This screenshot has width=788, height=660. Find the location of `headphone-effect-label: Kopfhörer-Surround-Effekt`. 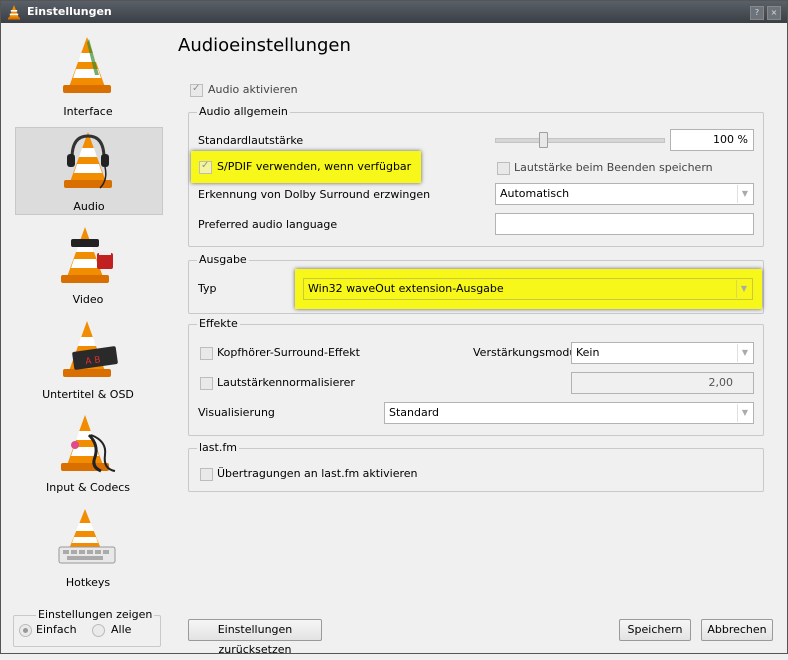

headphone-effect-label: Kopfhörer-Surround-Effekt is located at coordinates (288, 352).